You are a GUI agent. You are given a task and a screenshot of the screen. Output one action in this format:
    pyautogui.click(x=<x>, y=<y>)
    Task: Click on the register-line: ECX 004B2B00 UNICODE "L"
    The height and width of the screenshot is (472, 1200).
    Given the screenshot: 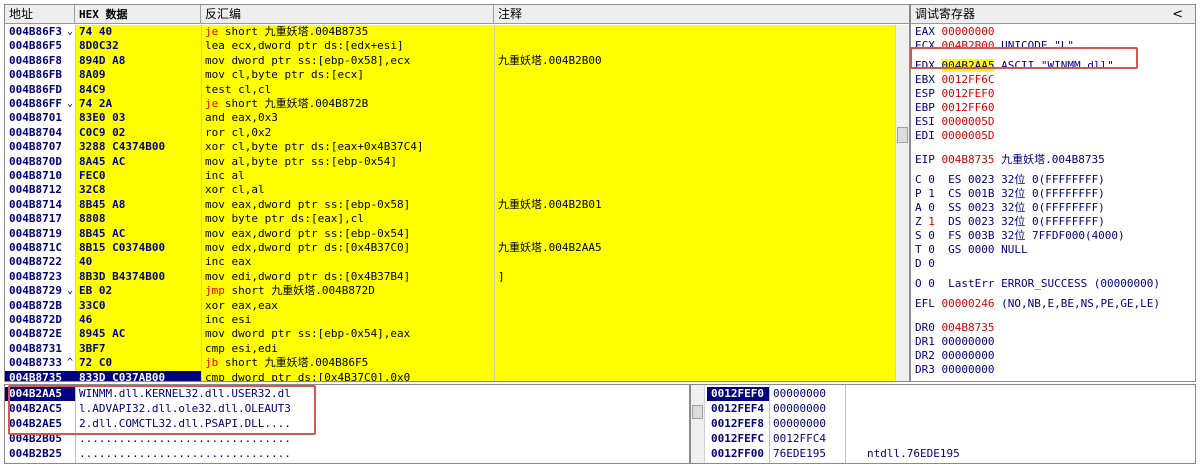 What is the action you would take?
    pyautogui.click(x=994, y=46)
    